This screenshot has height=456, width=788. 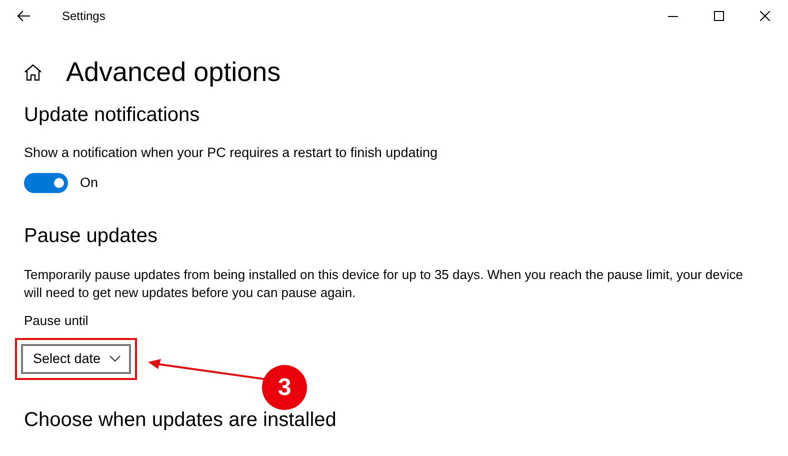 I want to click on back-icon, so click(x=24, y=16).